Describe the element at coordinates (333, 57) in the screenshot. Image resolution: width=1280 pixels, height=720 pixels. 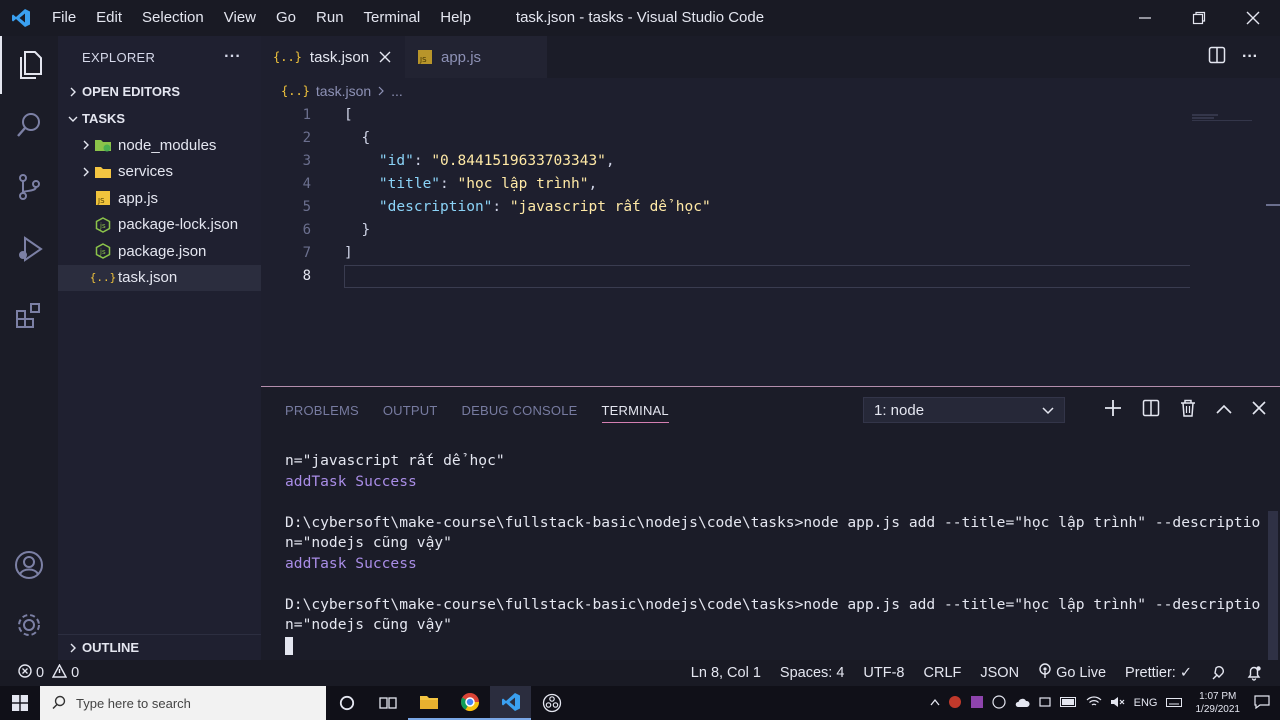
I see `tab-task-json: {..} task.json` at that location.